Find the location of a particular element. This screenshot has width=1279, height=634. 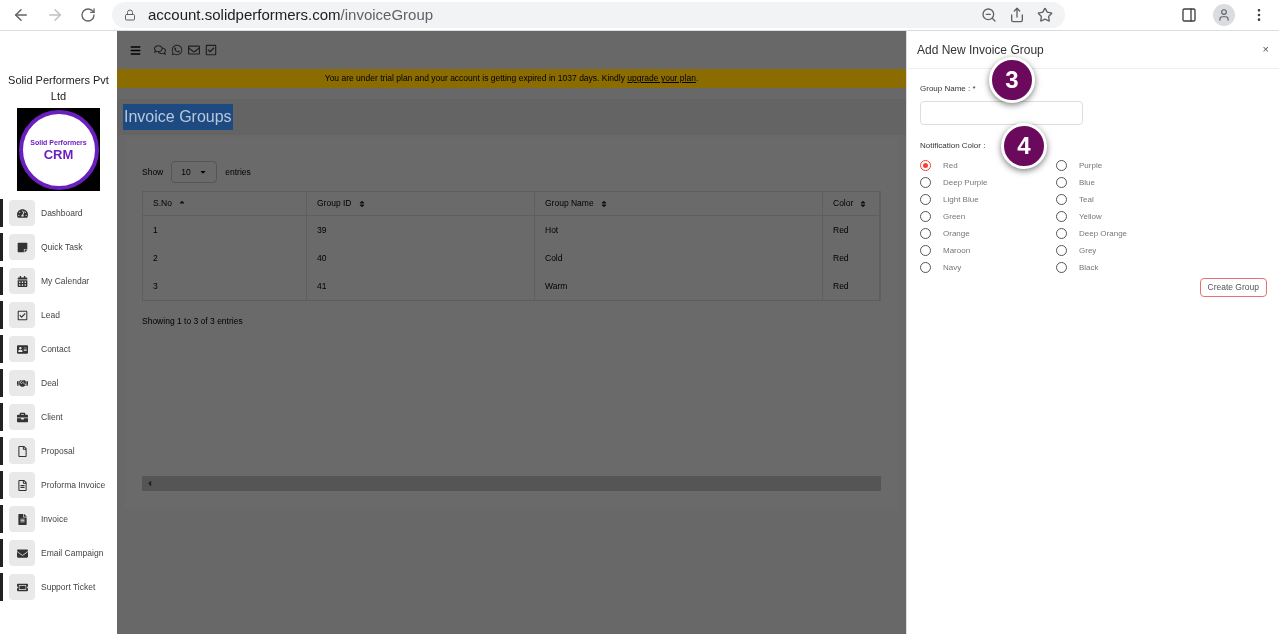

chat-icon is located at coordinates (160, 50).